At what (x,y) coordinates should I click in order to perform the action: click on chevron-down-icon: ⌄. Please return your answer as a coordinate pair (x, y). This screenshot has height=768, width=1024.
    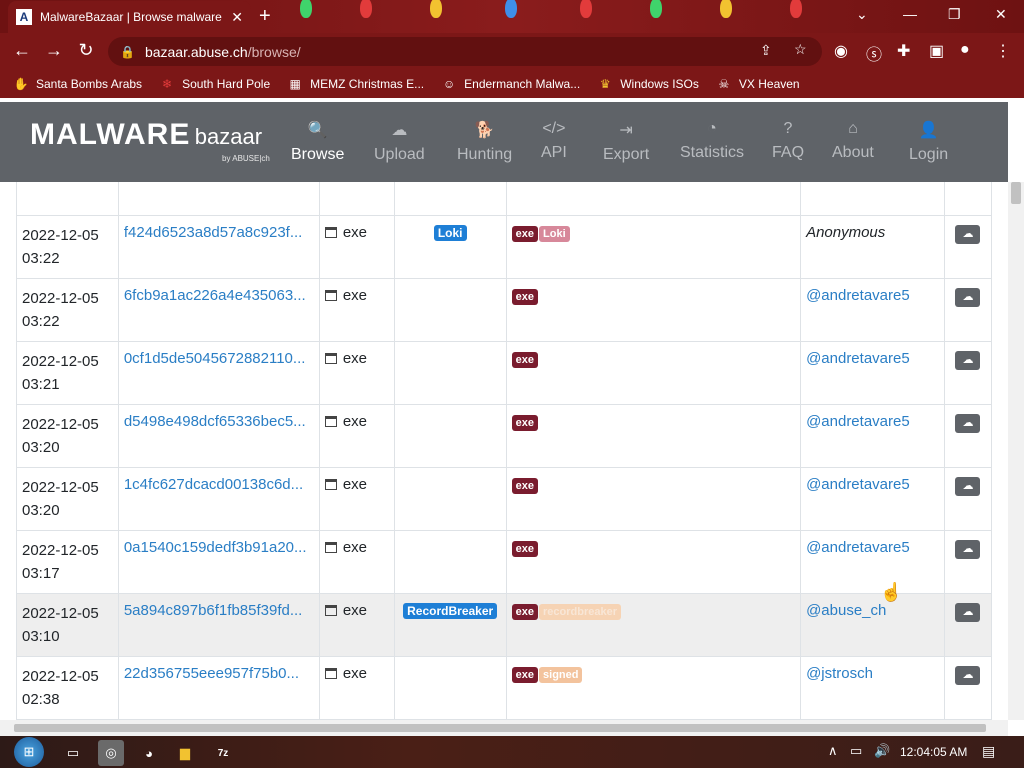
    Looking at the image, I should click on (862, 14).